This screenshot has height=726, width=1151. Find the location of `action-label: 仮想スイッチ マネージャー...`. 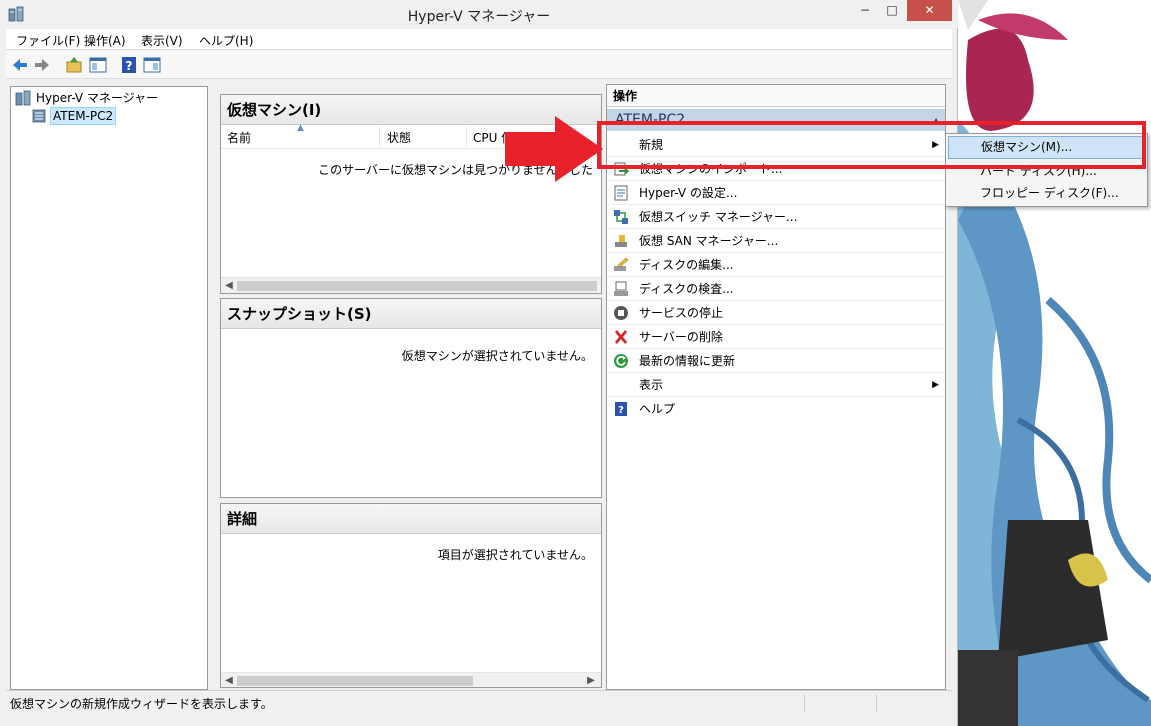

action-label: 仮想スイッチ マネージャー... is located at coordinates (718, 217).